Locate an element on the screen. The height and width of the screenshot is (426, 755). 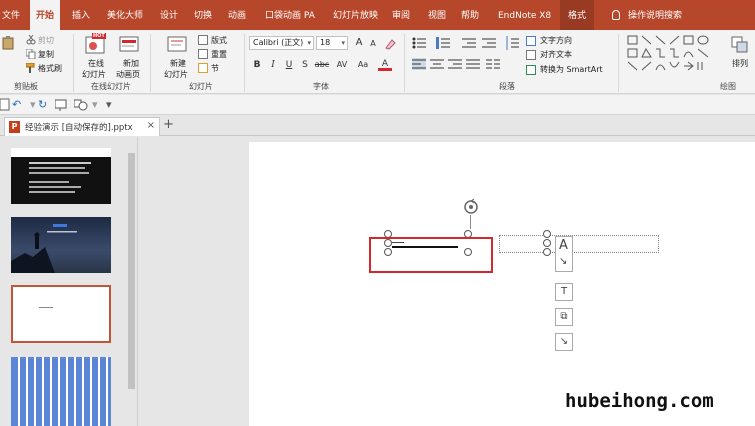
selected-line-bounding-box is located at coordinates (579, 244).